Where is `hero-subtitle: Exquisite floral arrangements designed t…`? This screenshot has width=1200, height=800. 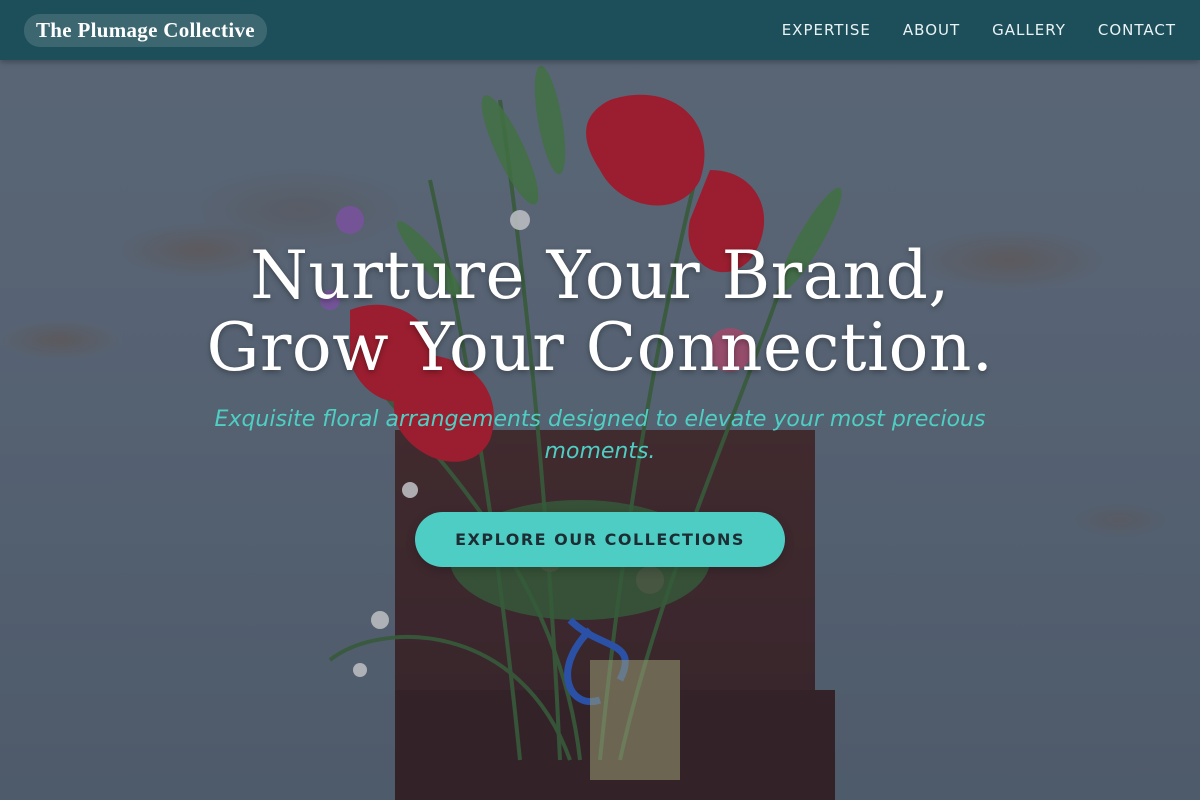
hero-subtitle: Exquisite floral arrangements designed t… is located at coordinates (600, 435).